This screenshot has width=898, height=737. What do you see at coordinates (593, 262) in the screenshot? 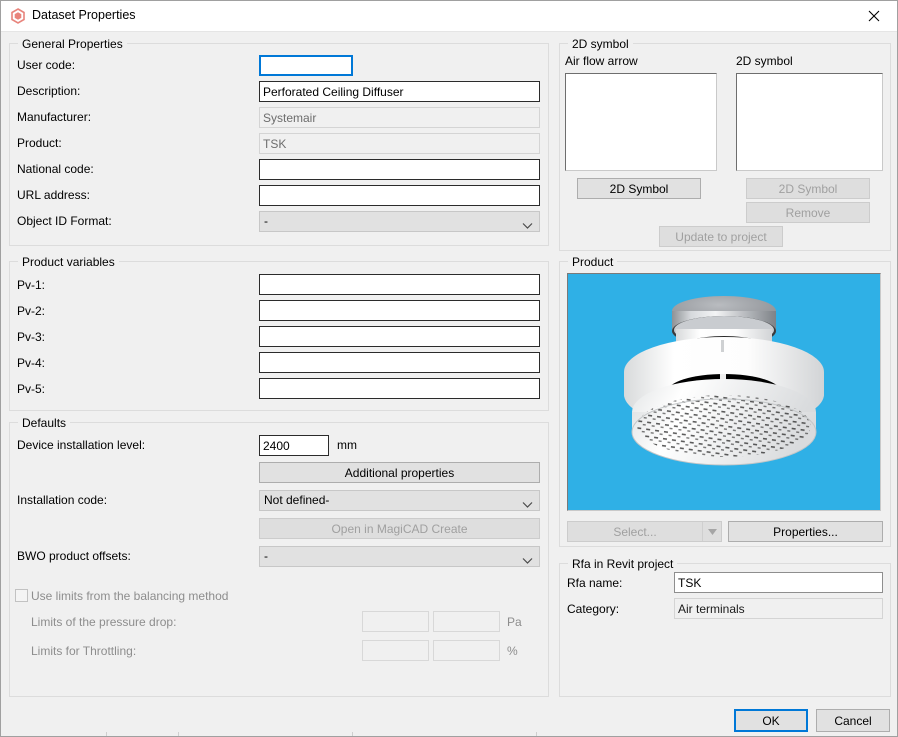
I see `product-legend: Product` at bounding box center [593, 262].